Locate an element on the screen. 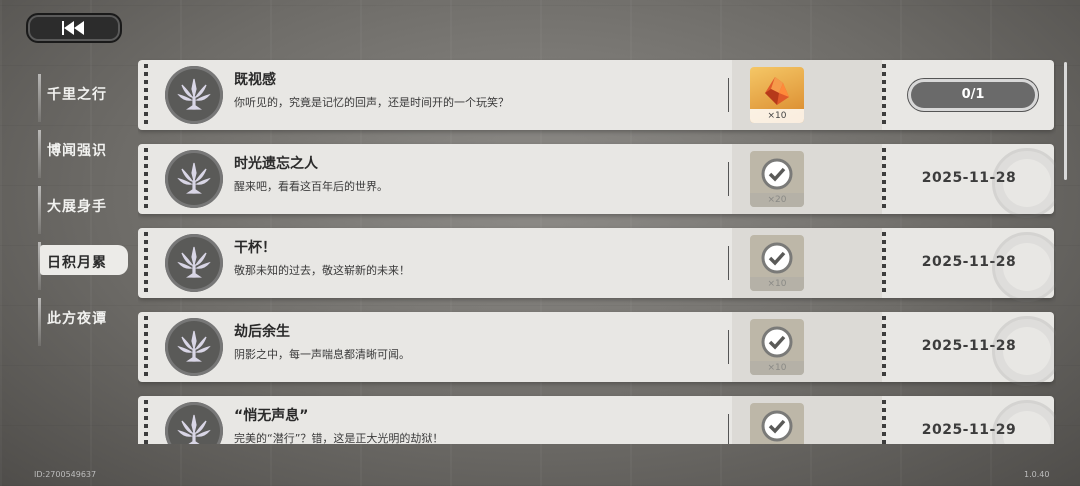  tab-label: 大展身手 is located at coordinates (77, 207).